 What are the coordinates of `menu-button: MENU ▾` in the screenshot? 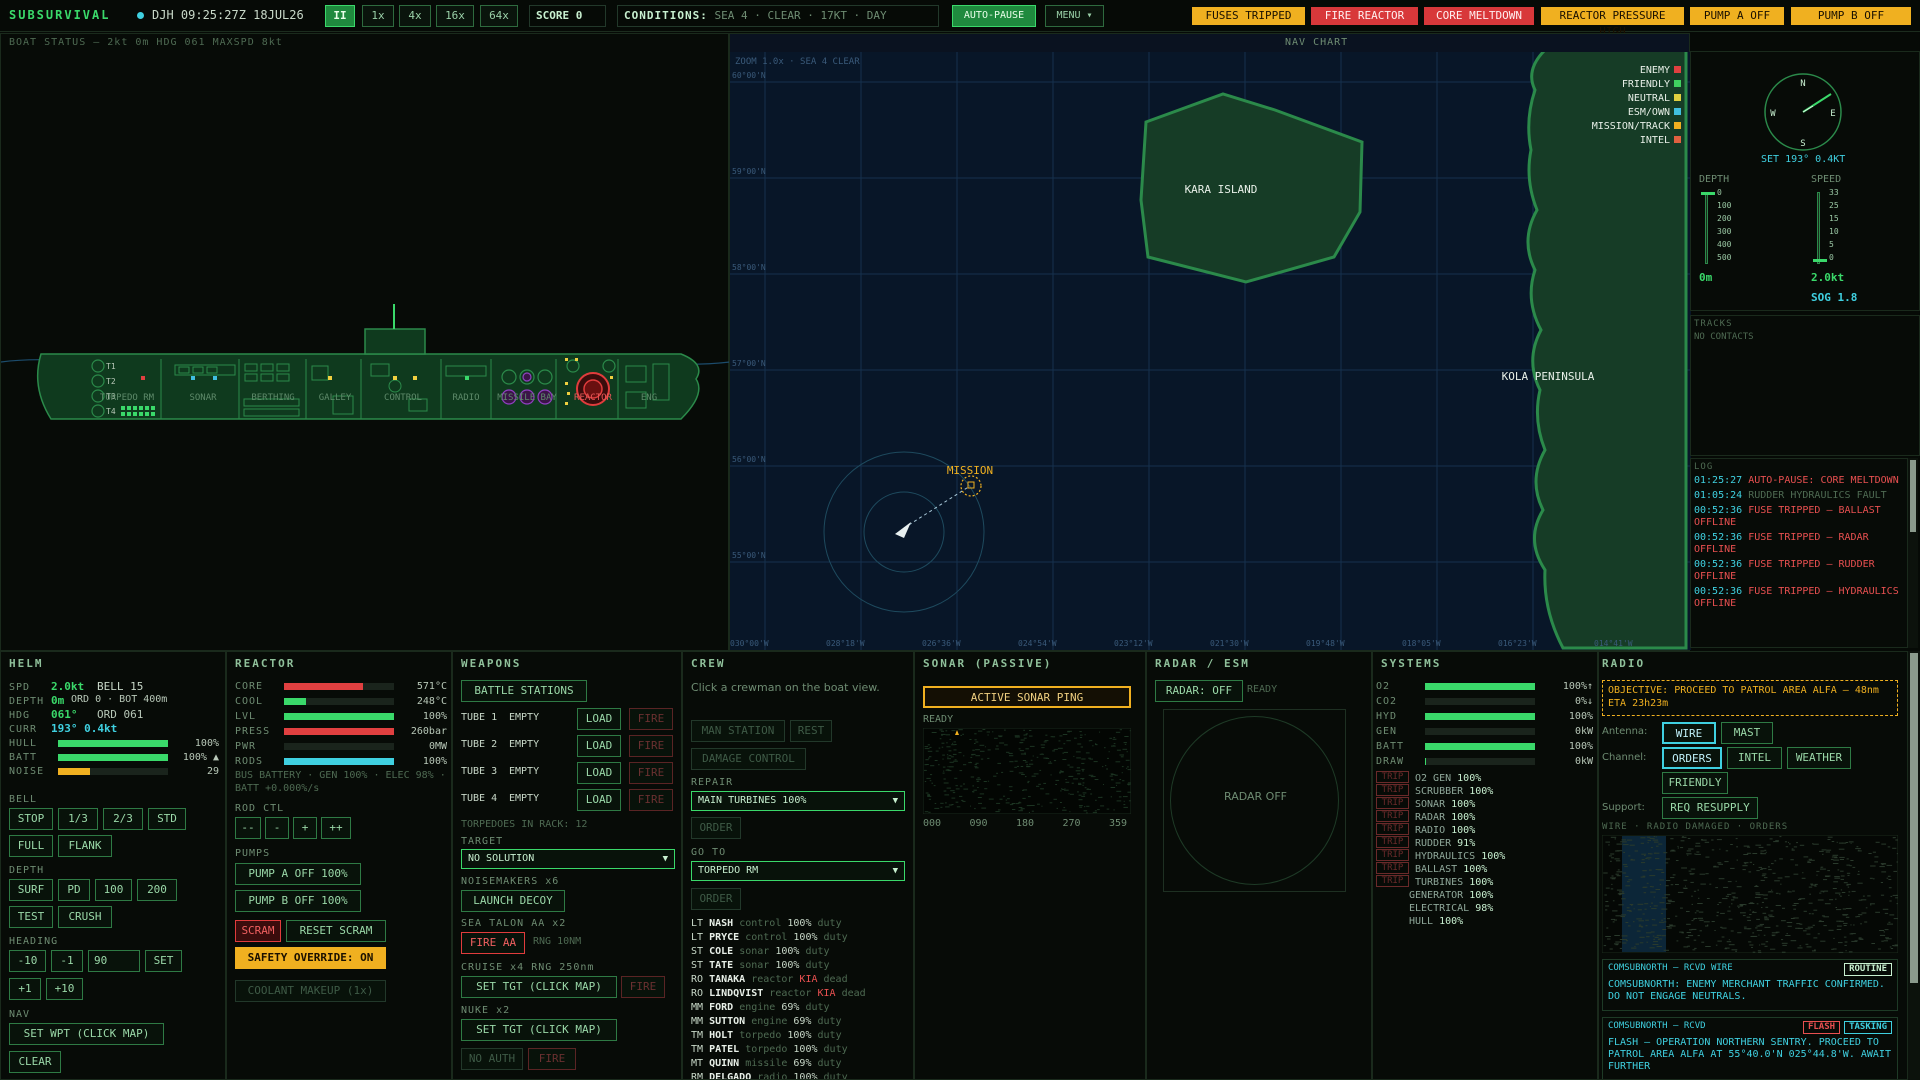 It's located at (1074, 16).